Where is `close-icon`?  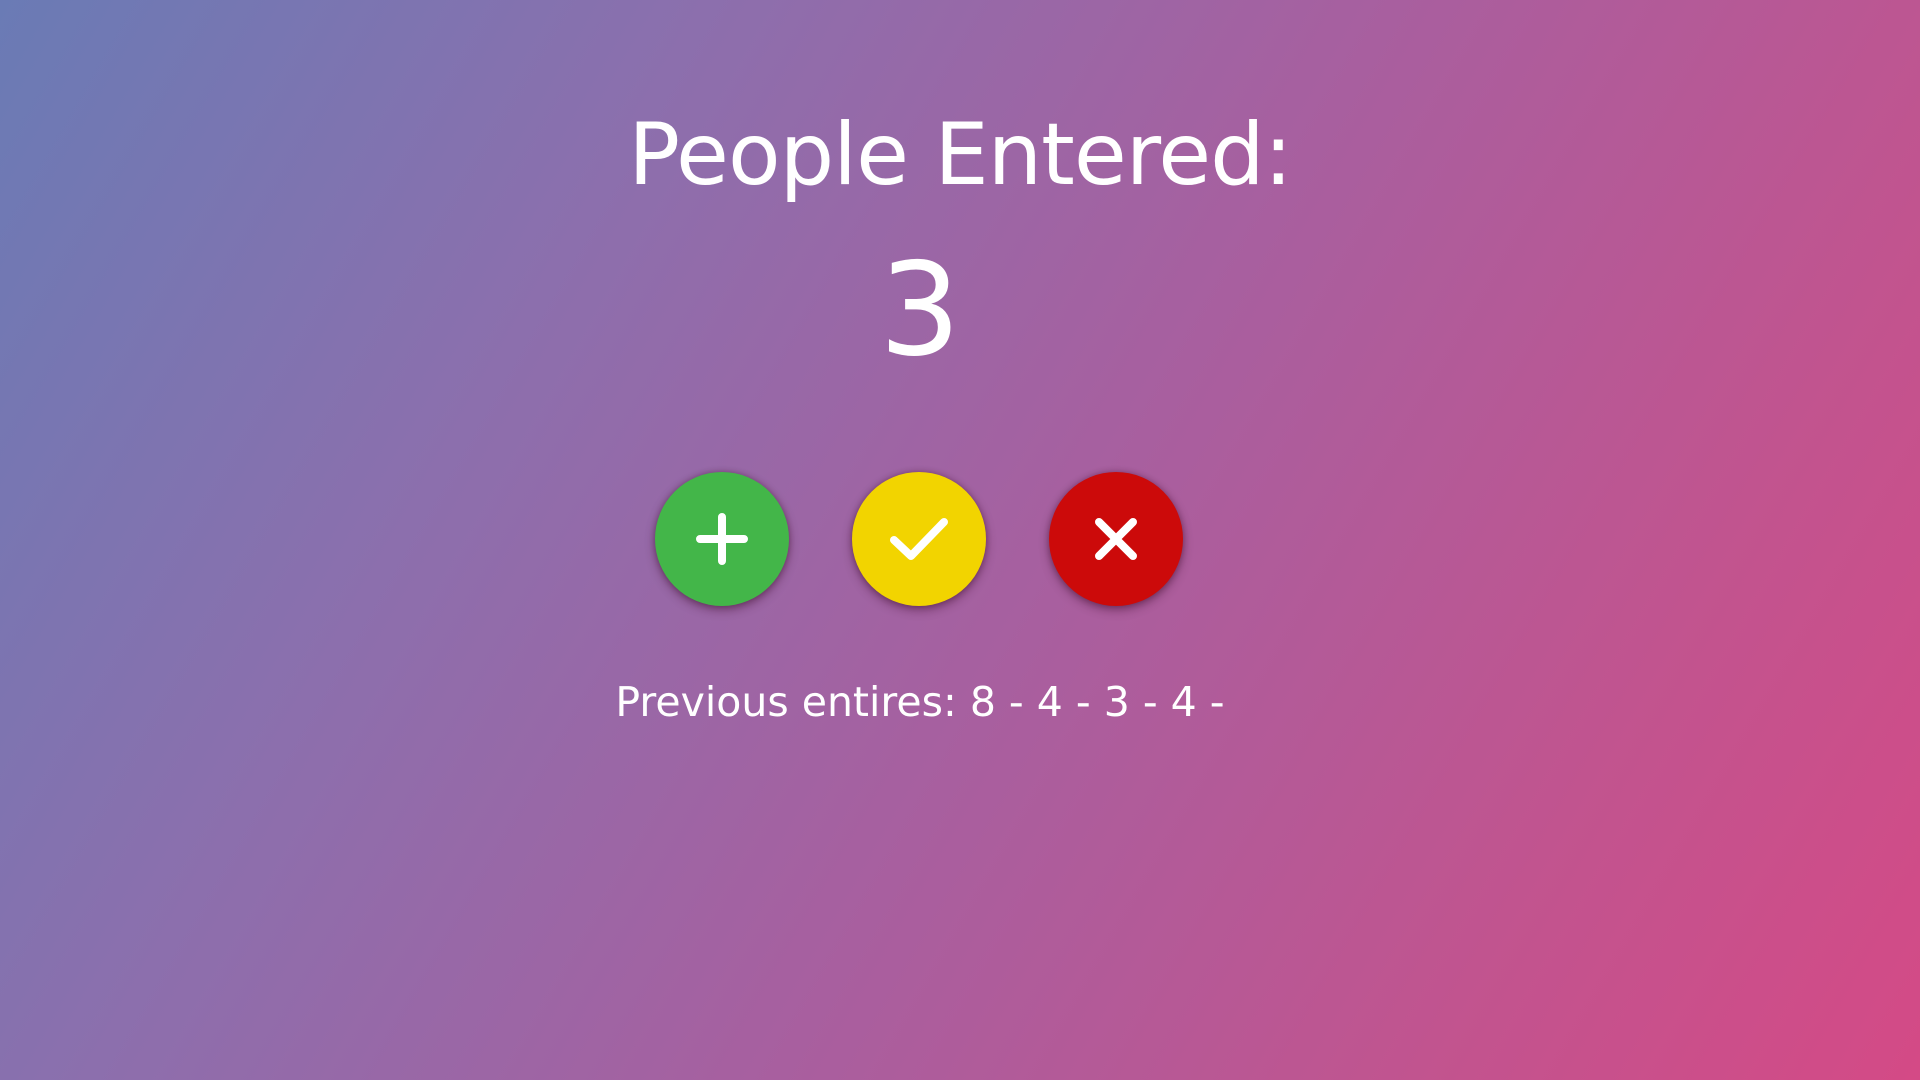 close-icon is located at coordinates (1116, 539).